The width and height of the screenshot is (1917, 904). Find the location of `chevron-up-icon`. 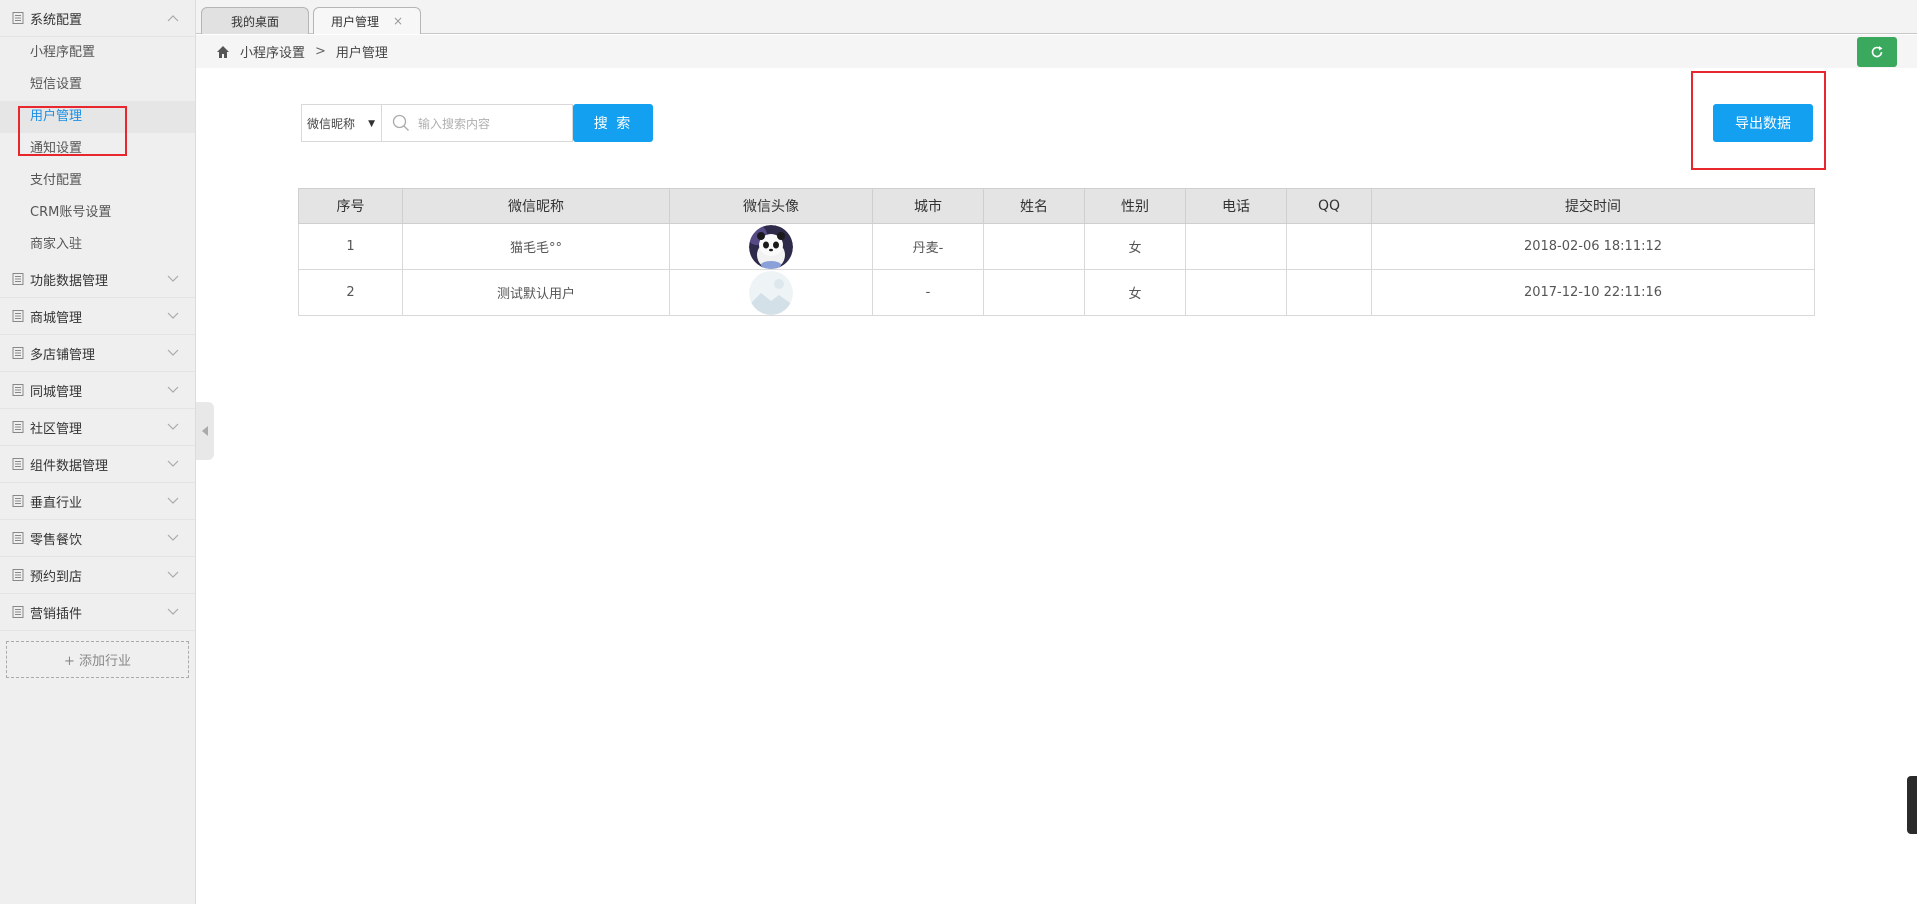

chevron-up-icon is located at coordinates (173, 18).